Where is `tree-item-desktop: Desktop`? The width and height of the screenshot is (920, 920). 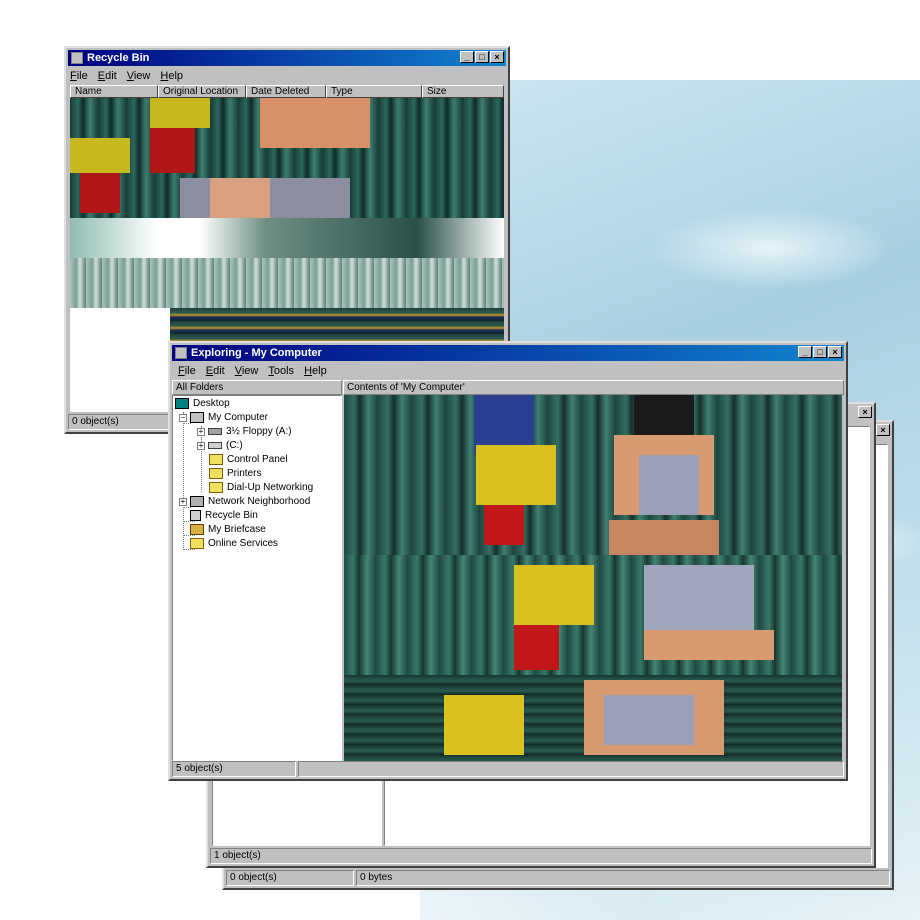
tree-item-desktop: Desktop is located at coordinates (202, 403).